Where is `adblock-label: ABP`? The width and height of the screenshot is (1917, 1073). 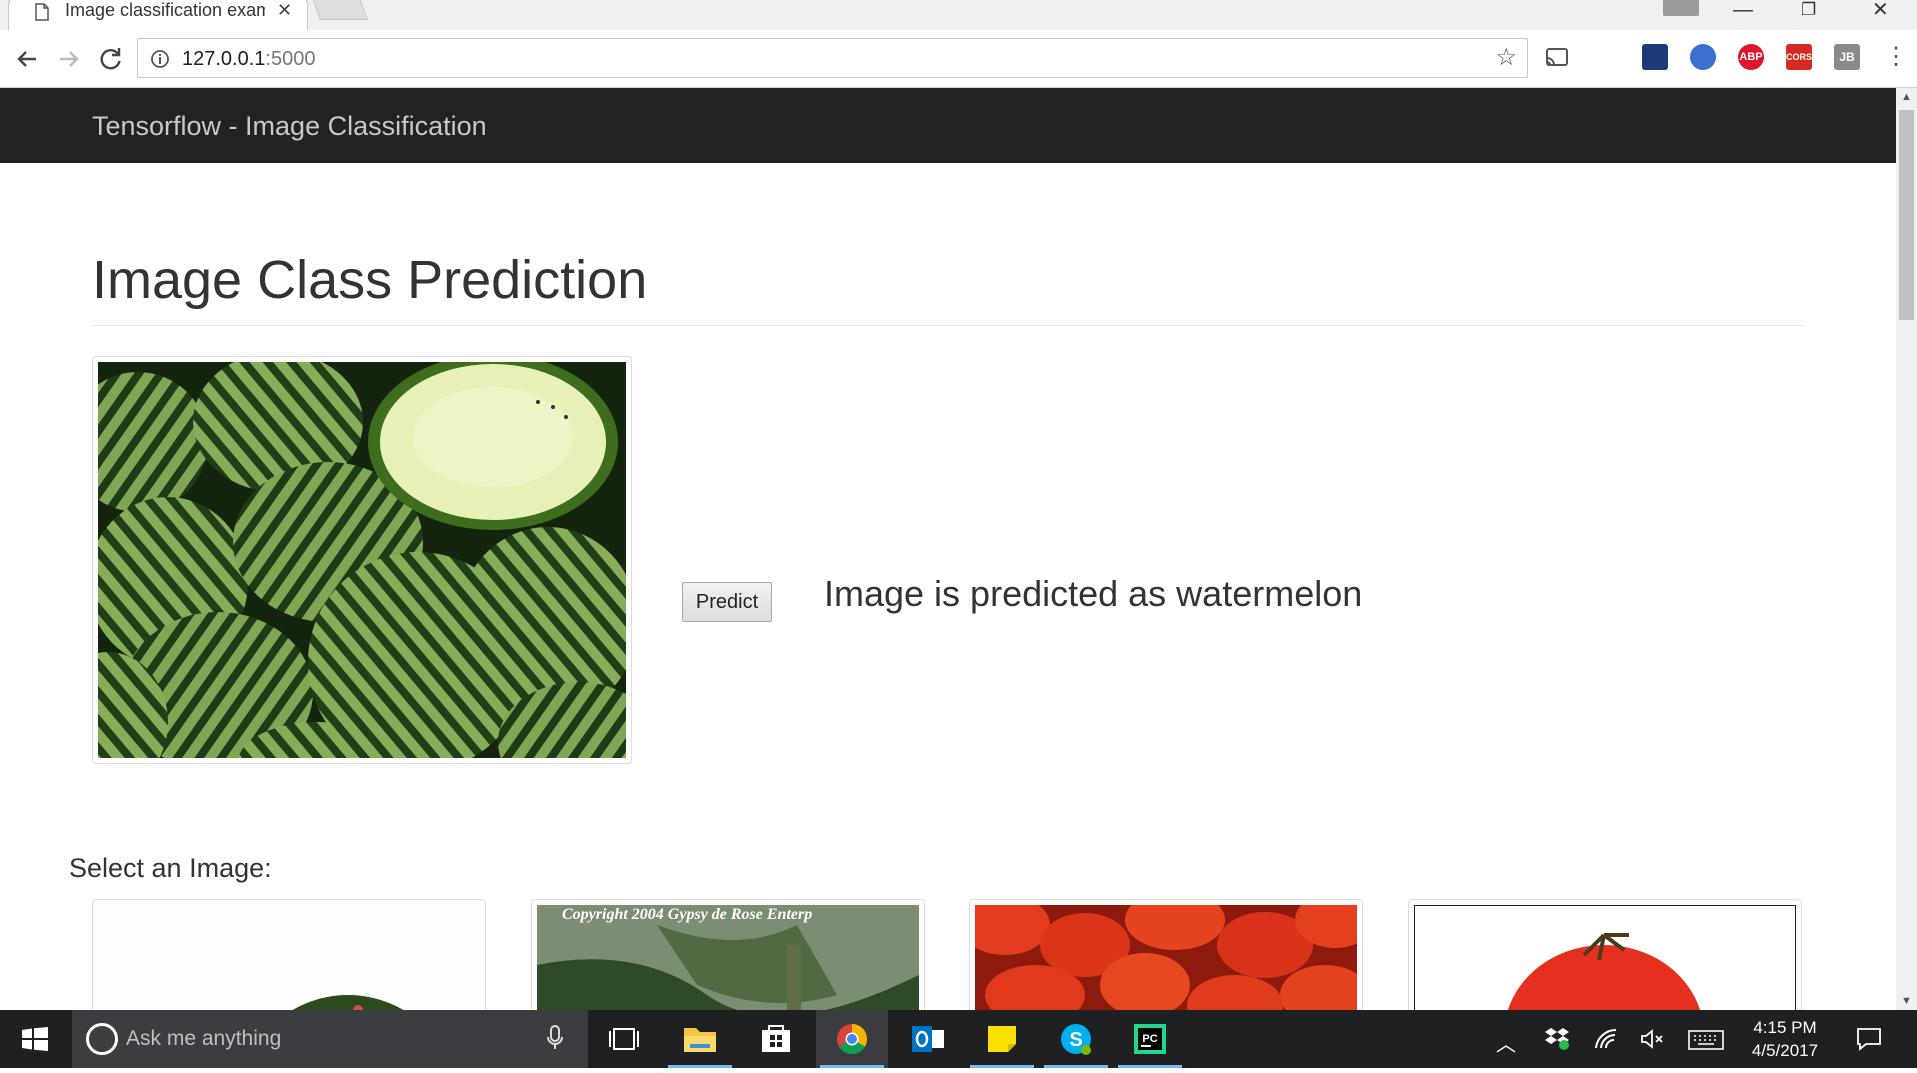 adblock-label: ABP is located at coordinates (1751, 57).